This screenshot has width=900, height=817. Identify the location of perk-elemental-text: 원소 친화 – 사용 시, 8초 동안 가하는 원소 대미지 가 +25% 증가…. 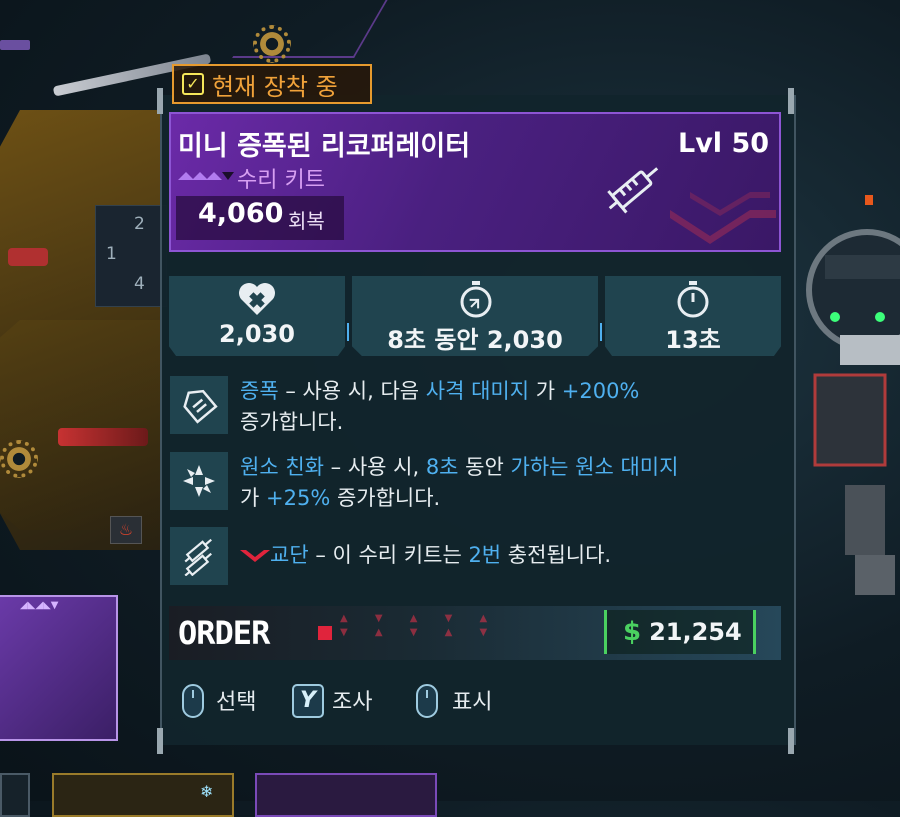
(510, 483).